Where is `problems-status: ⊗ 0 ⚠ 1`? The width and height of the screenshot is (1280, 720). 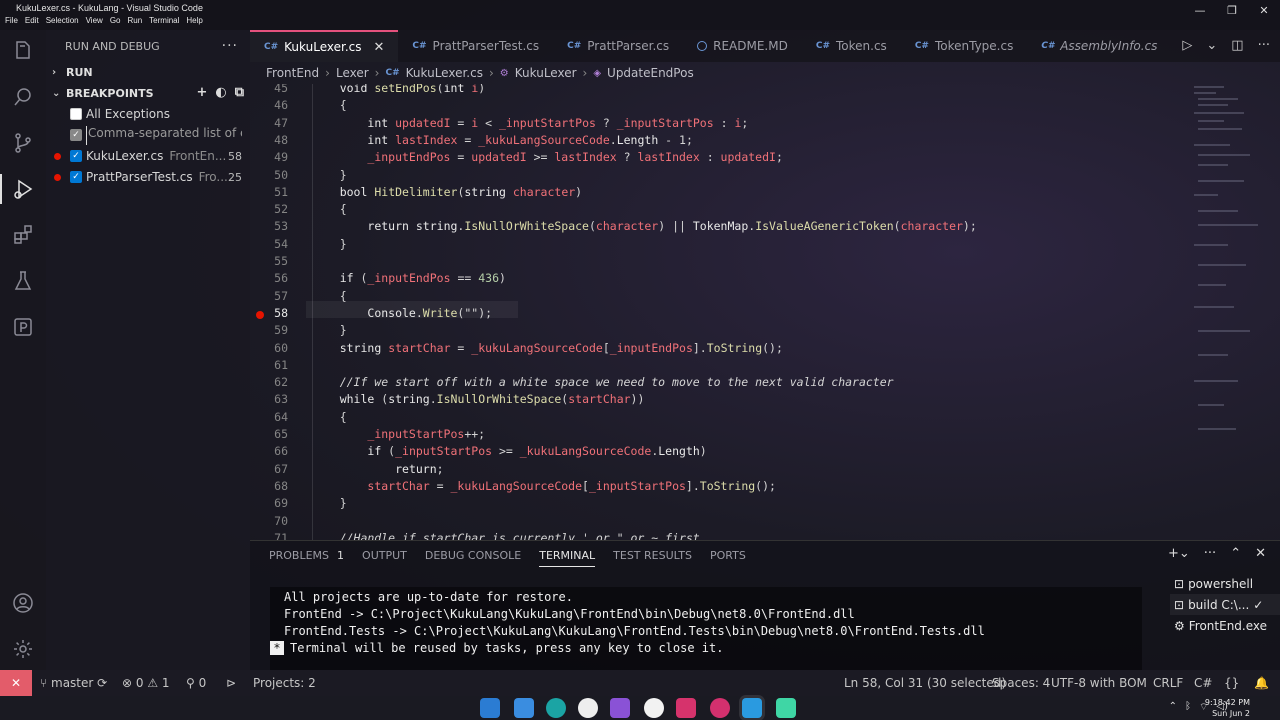 problems-status: ⊗ 0 ⚠ 1 is located at coordinates (146, 683).